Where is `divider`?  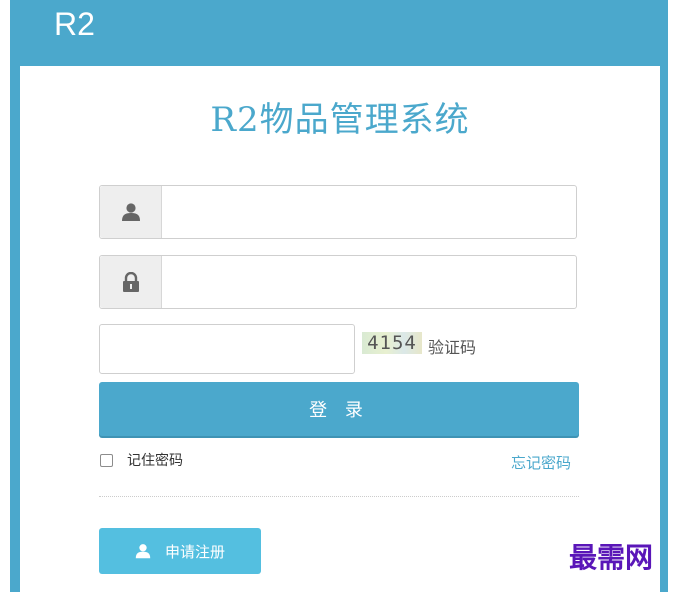 divider is located at coordinates (339, 496).